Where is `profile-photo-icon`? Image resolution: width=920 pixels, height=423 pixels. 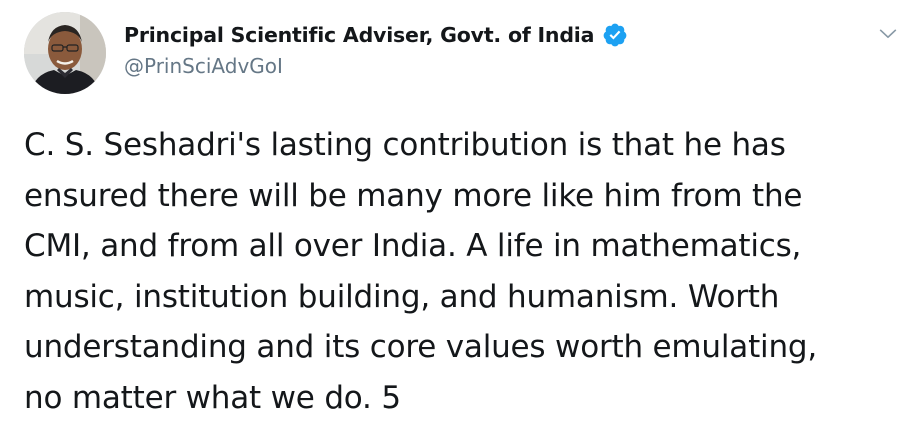
profile-photo-icon is located at coordinates (65, 53).